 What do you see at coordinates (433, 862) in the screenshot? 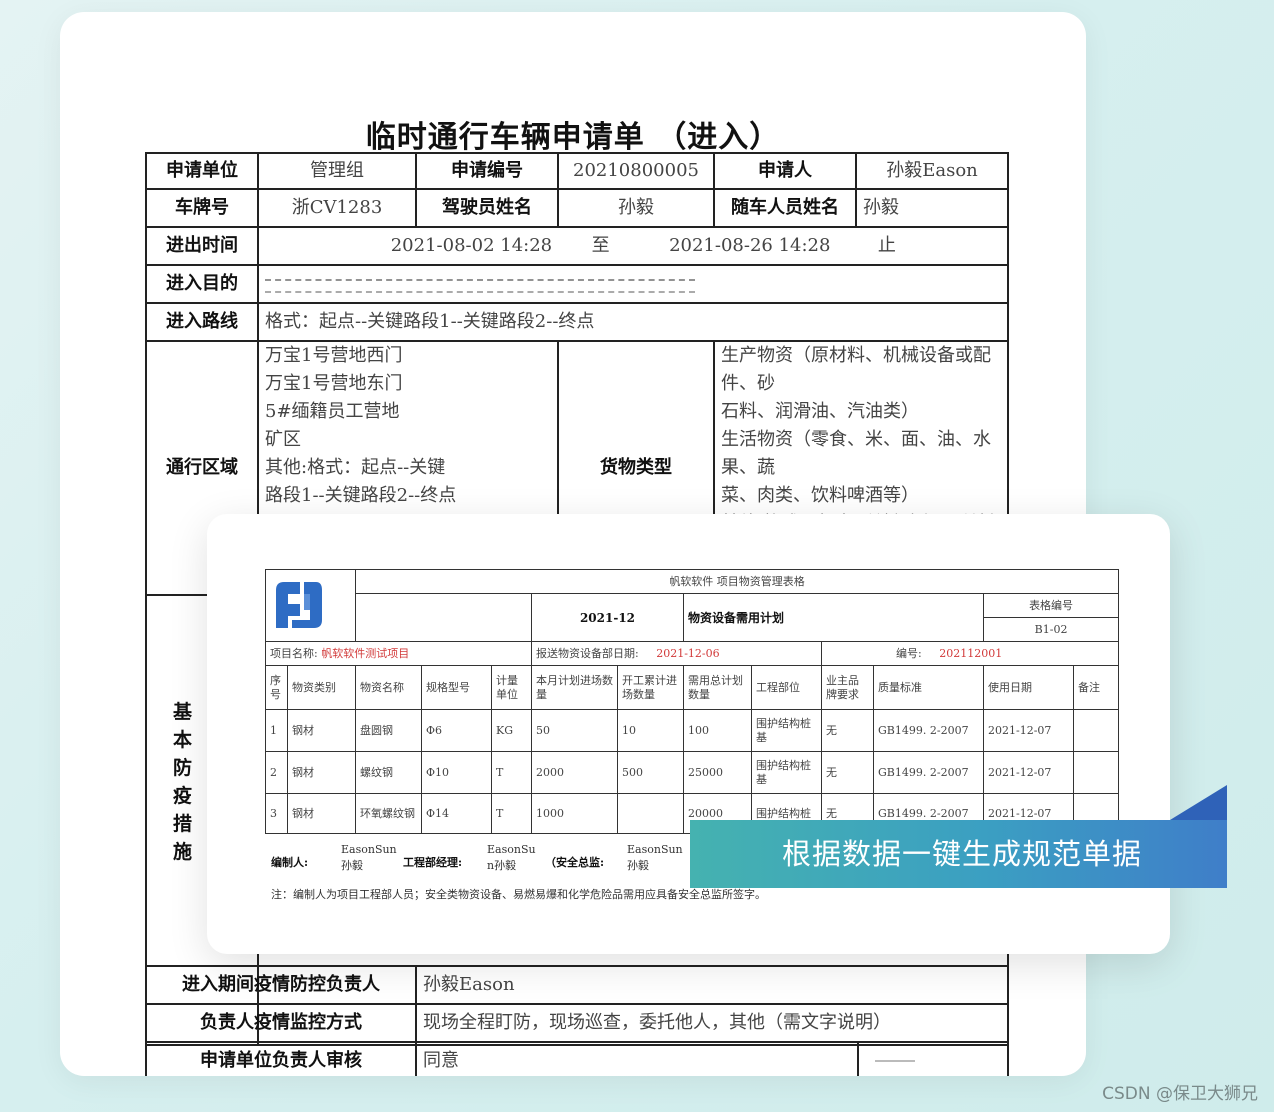
I see `manager-label: 工程部经理:` at bounding box center [433, 862].